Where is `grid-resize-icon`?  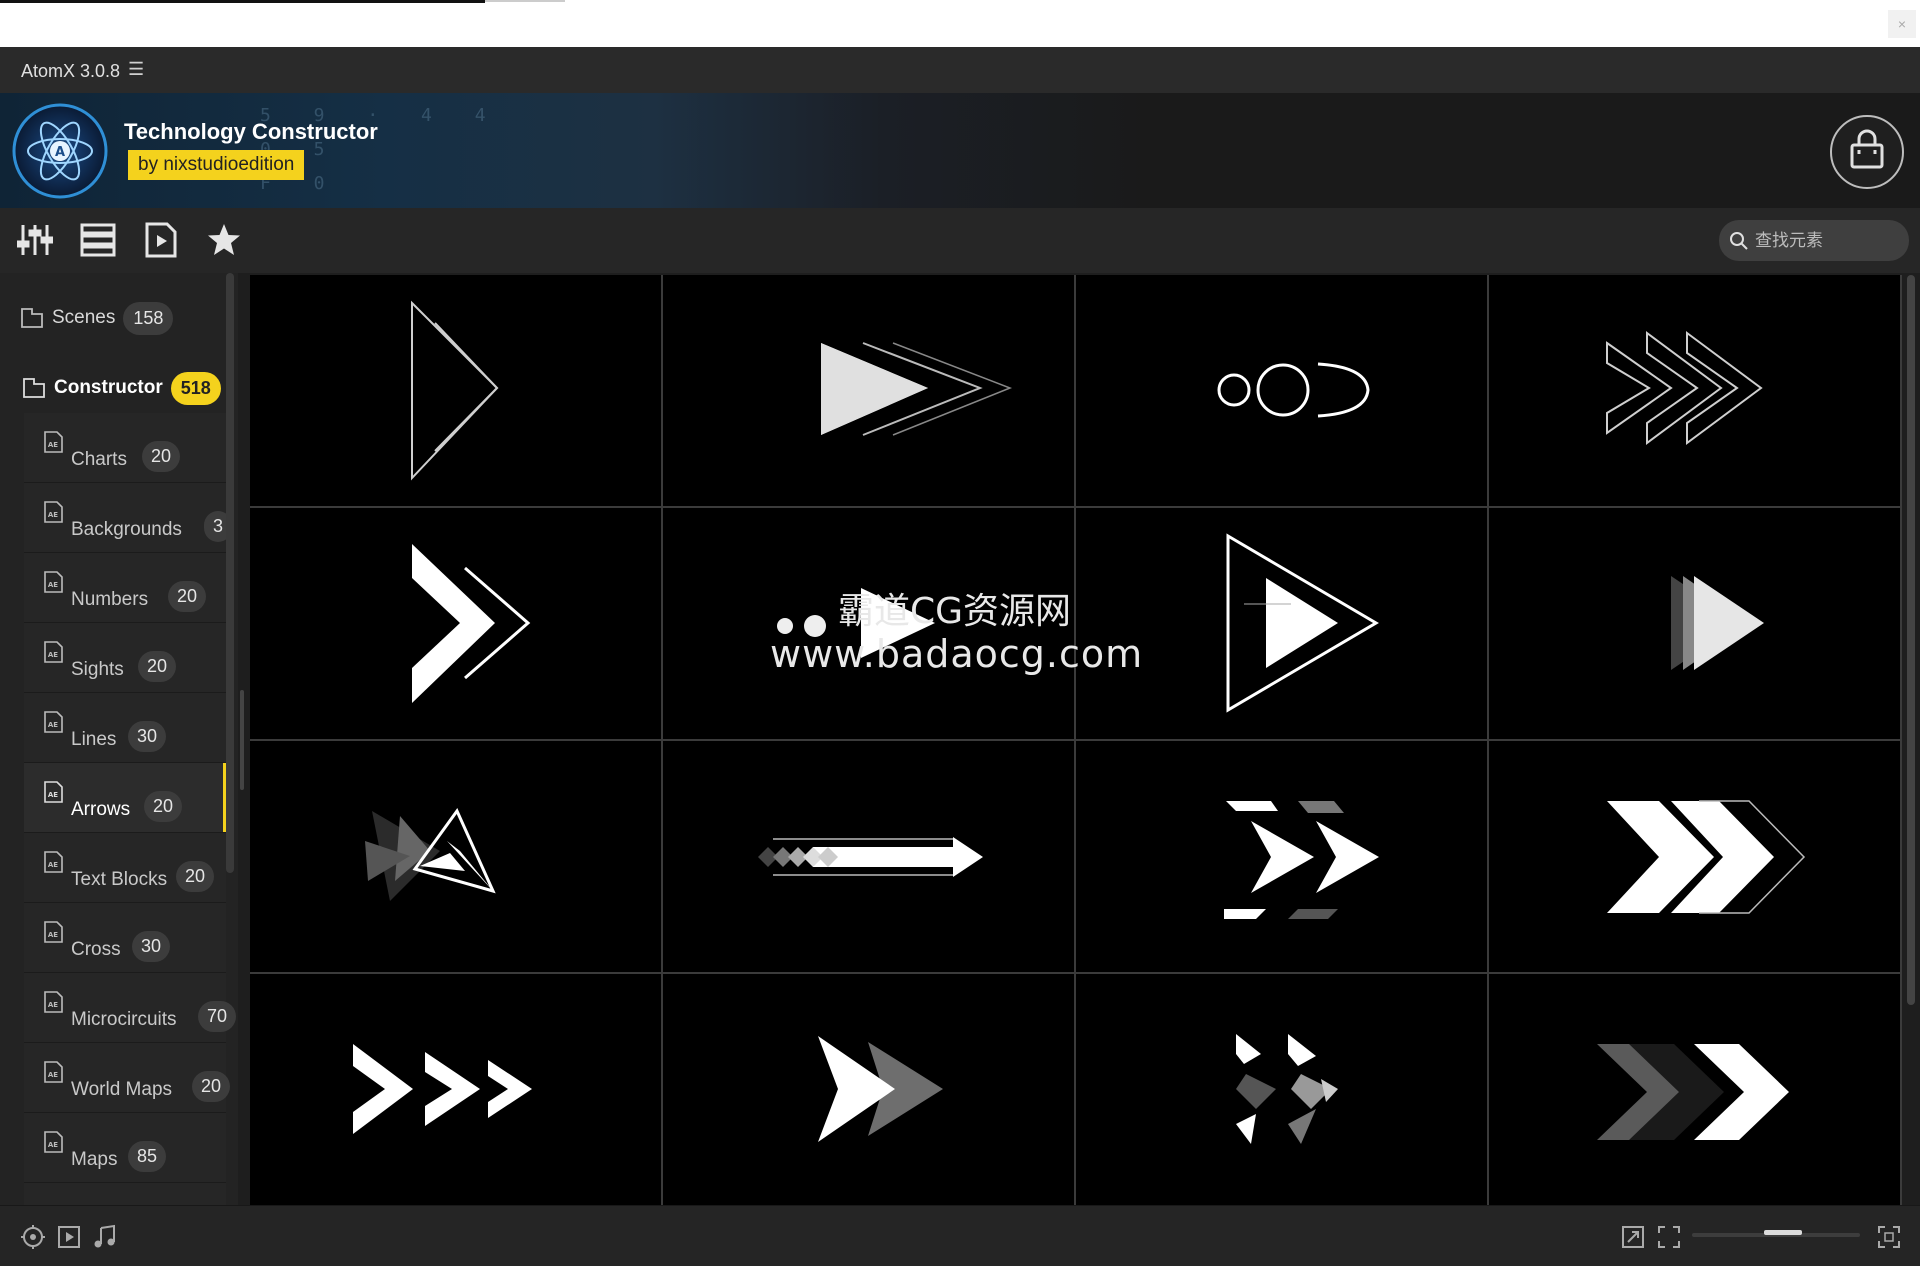
grid-resize-icon is located at coordinates (1889, 1237).